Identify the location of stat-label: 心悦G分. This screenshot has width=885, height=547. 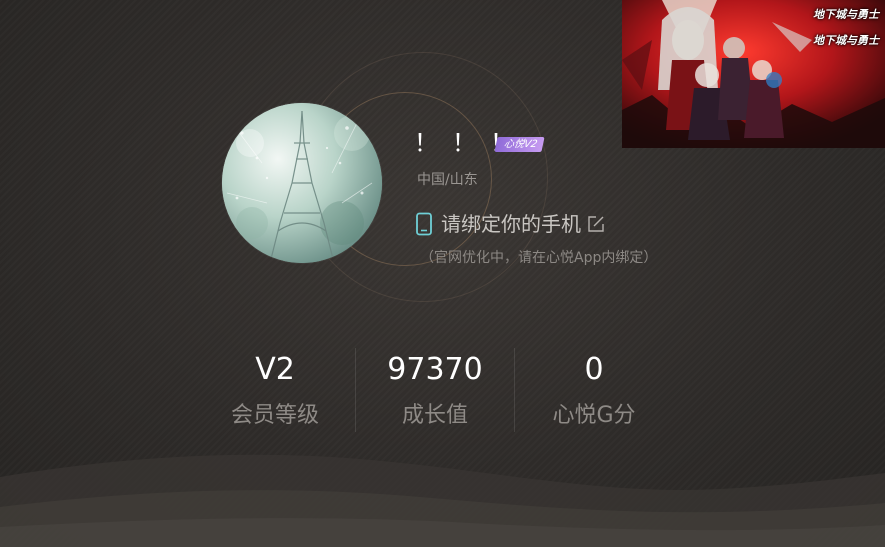
(594, 415).